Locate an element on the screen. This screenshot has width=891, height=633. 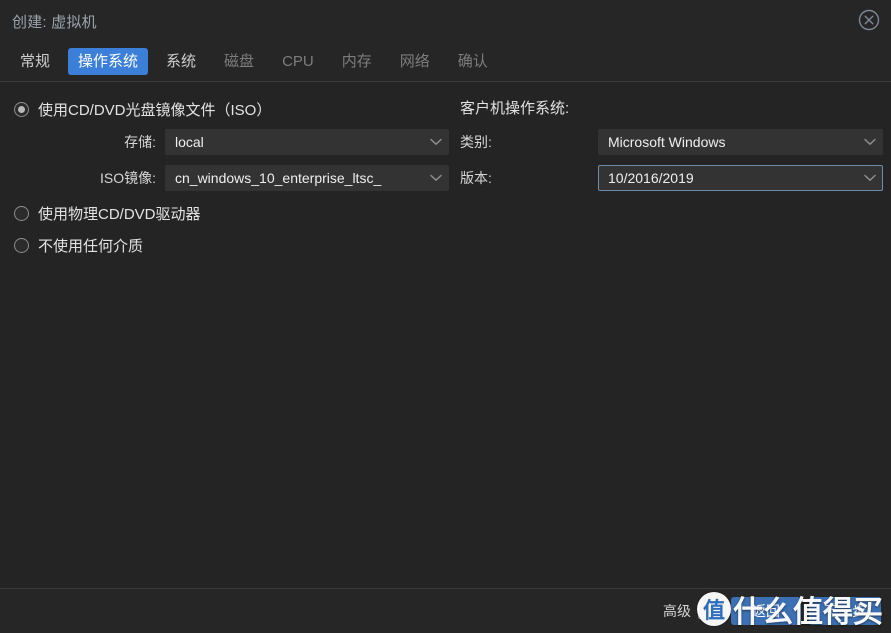
guest-os-section-title: 客户机操作系统: is located at coordinates (515, 108).